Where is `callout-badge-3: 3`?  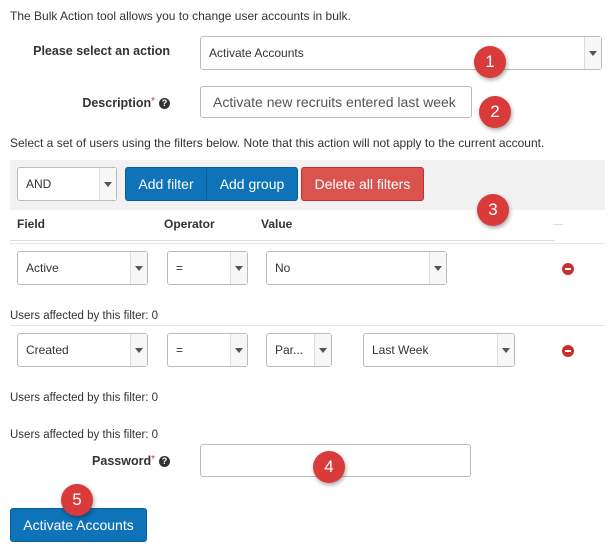
callout-badge-3: 3 is located at coordinates (493, 210).